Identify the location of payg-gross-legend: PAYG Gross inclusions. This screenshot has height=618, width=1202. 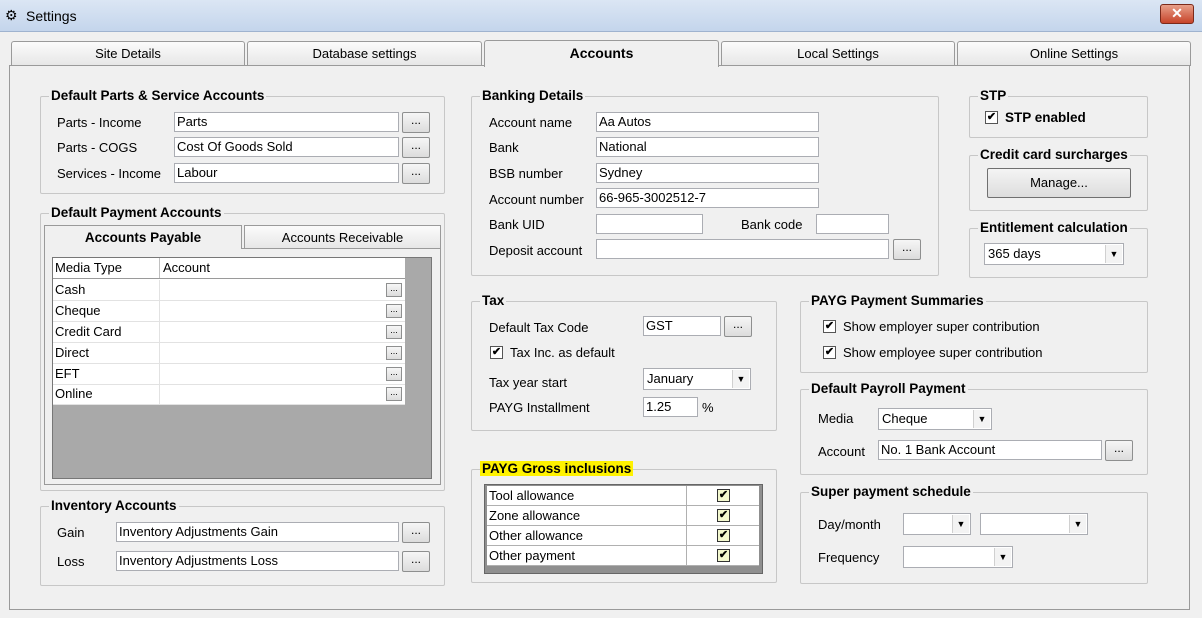
(557, 468).